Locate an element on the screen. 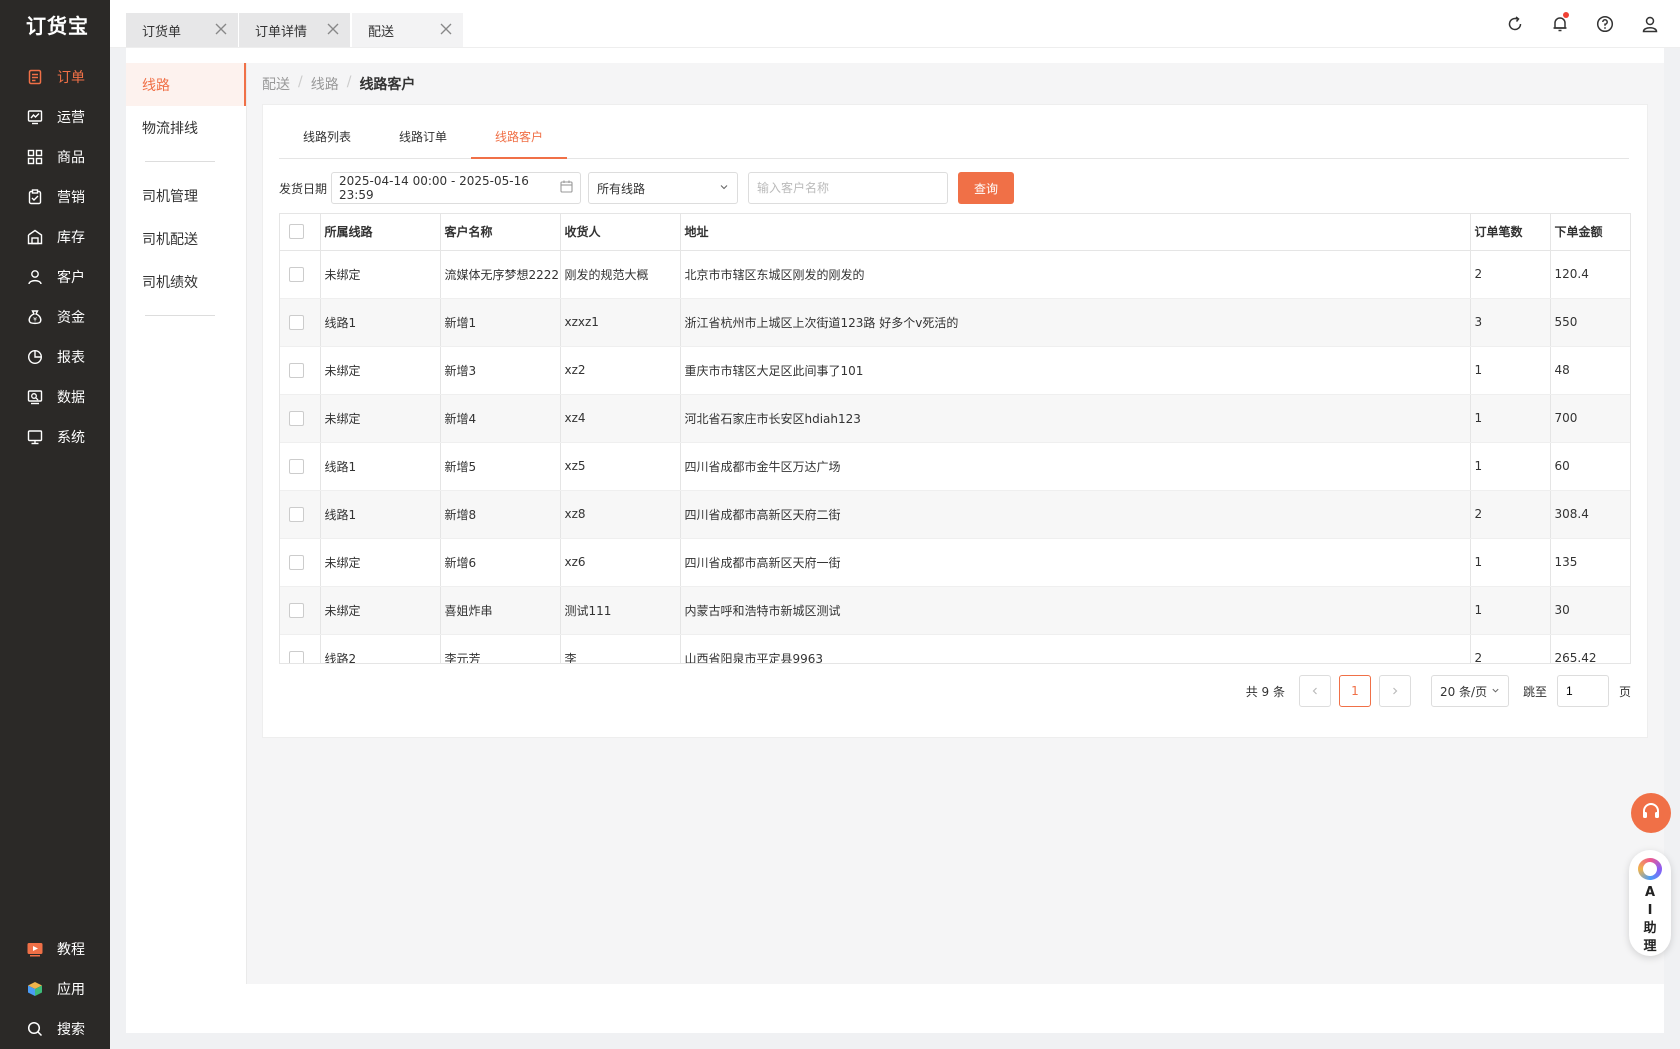  nav-item-search: 搜索 is located at coordinates (55, 1029).